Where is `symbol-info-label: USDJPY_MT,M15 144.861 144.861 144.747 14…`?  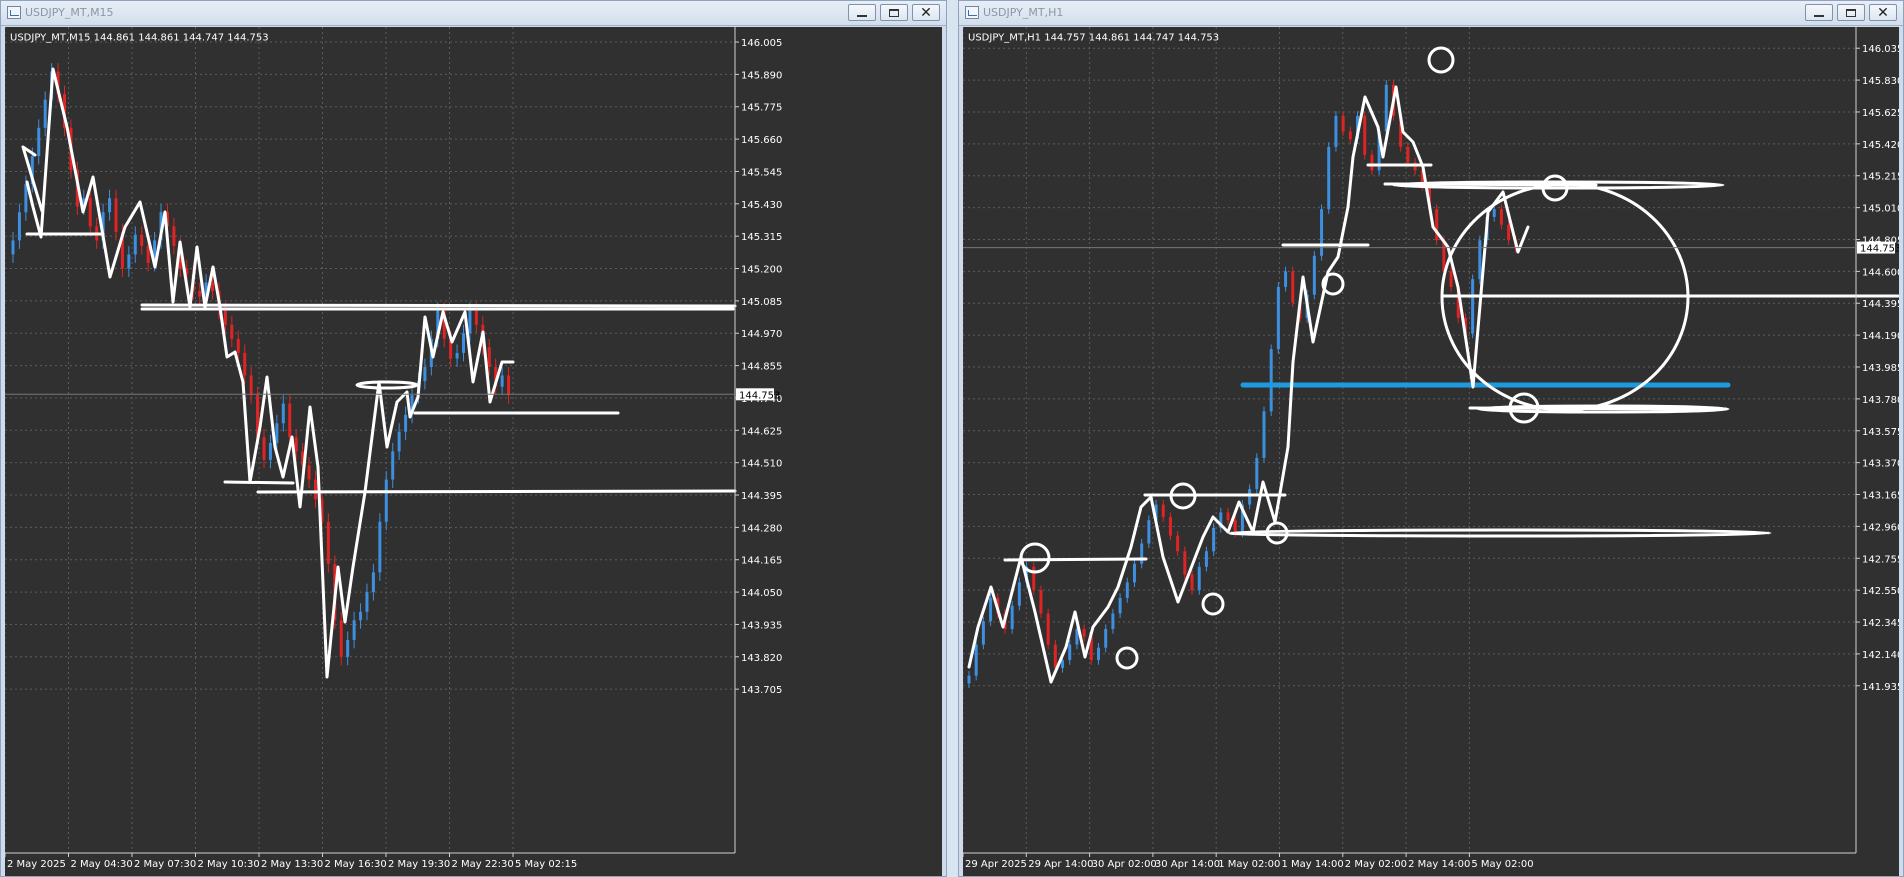 symbol-info-label: USDJPY_MT,M15 144.861 144.861 144.747 14… is located at coordinates (139, 37).